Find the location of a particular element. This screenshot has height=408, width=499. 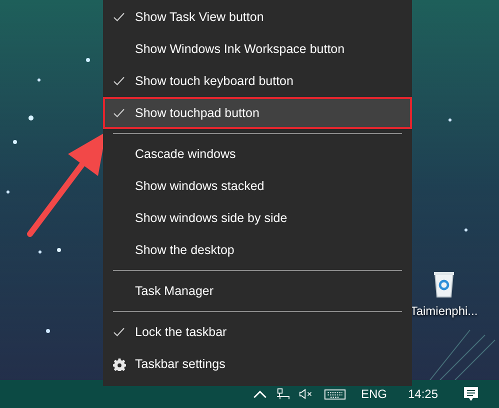

menu-item: Cascade windows is located at coordinates (257, 154).